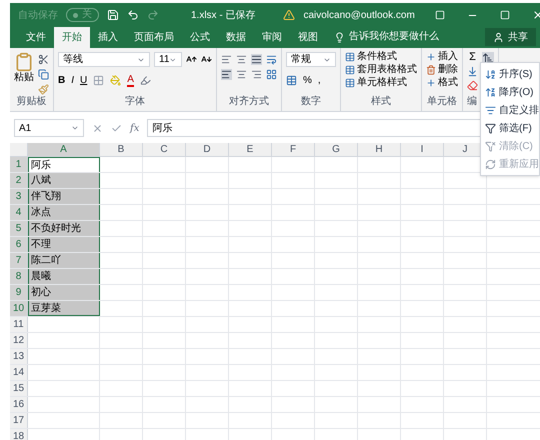  Describe the element at coordinates (381, 57) in the screenshot. I see `style-menu-button: 条件格式` at that location.